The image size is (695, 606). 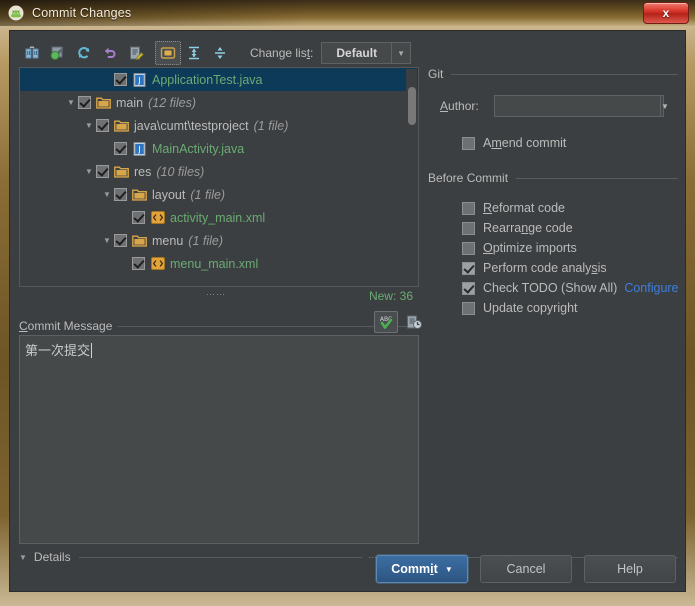 I want to click on android-studio-icon, so click(x=16, y=13).